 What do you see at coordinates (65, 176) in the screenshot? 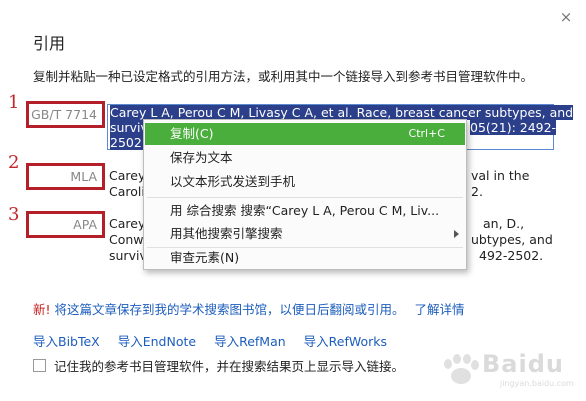
I see `format-label-mla: MLA` at bounding box center [65, 176].